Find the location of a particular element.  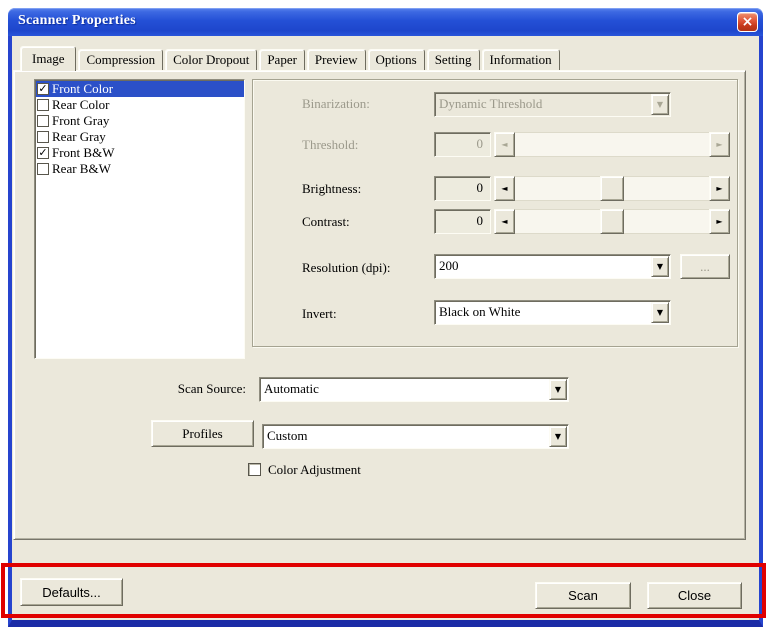

list-item-front-bw: ✓ Front B&W is located at coordinates (140, 153).